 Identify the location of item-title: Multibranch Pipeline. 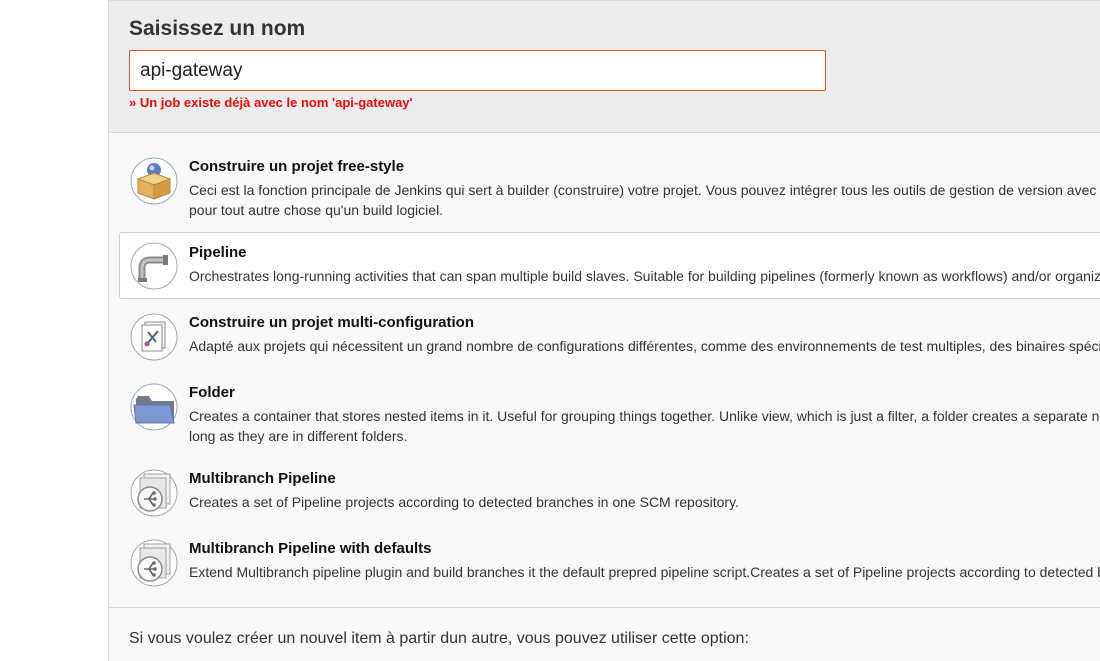
(262, 478).